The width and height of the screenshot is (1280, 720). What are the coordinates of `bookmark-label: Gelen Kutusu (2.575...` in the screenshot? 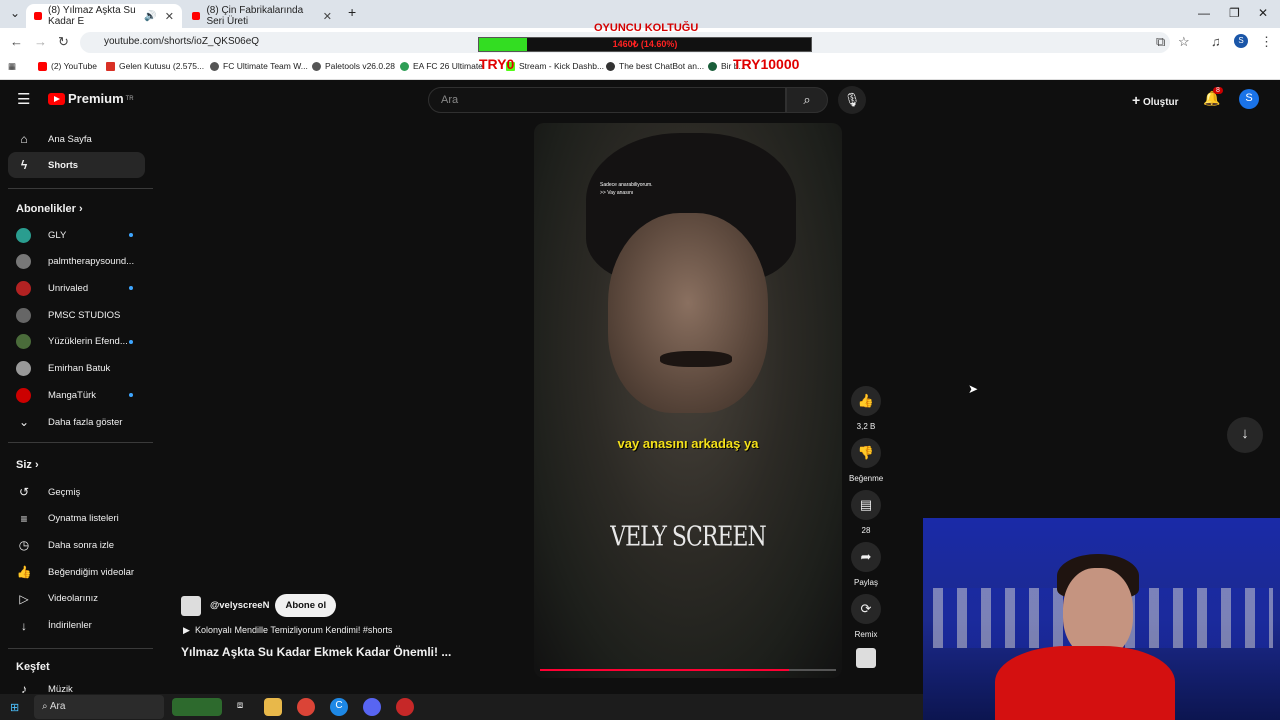 It's located at (162, 66).